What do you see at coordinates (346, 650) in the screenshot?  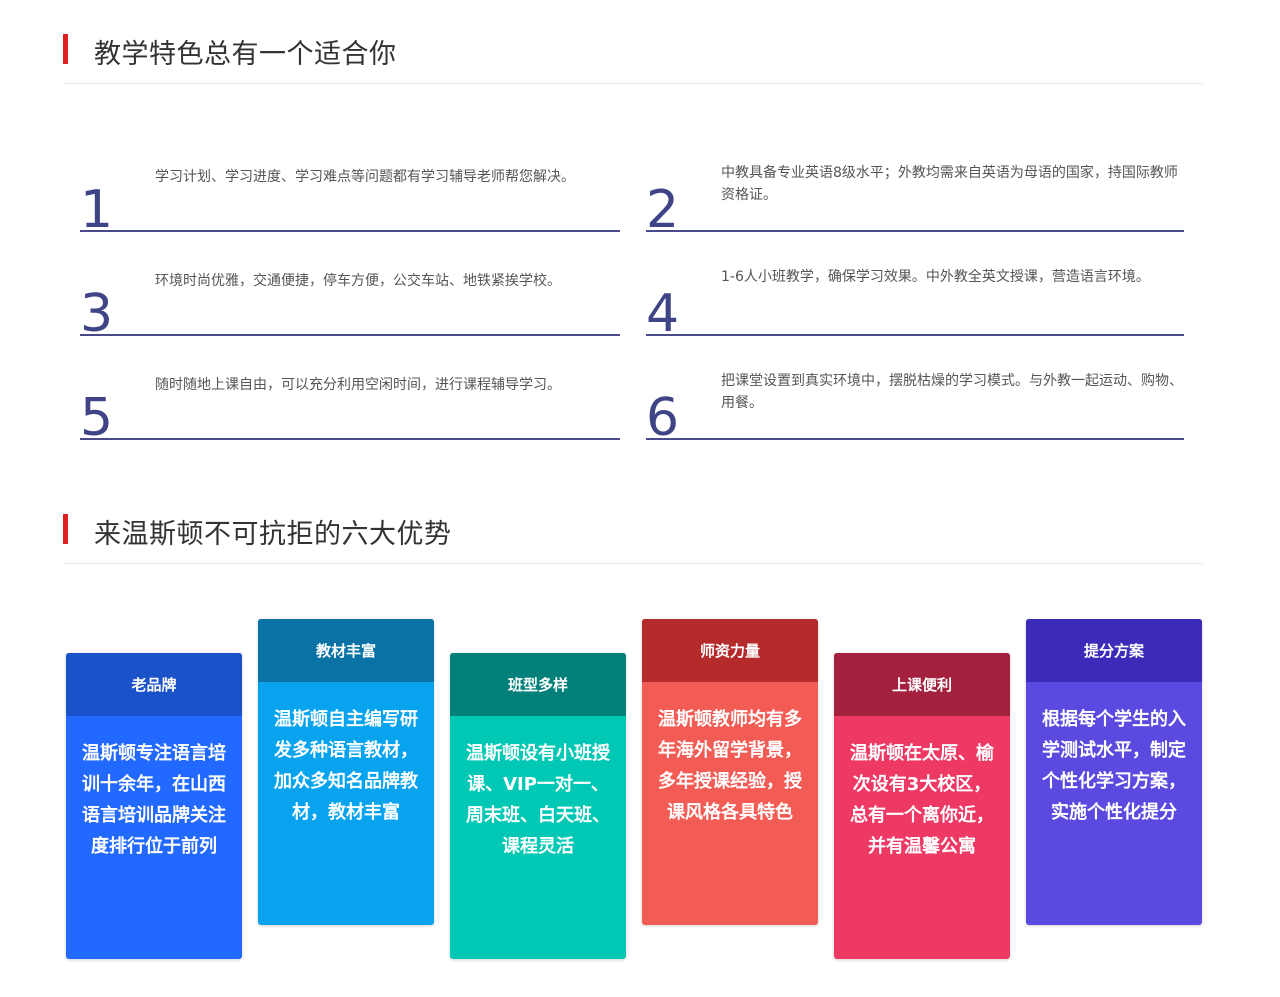 I see `card-title: 教材丰富` at bounding box center [346, 650].